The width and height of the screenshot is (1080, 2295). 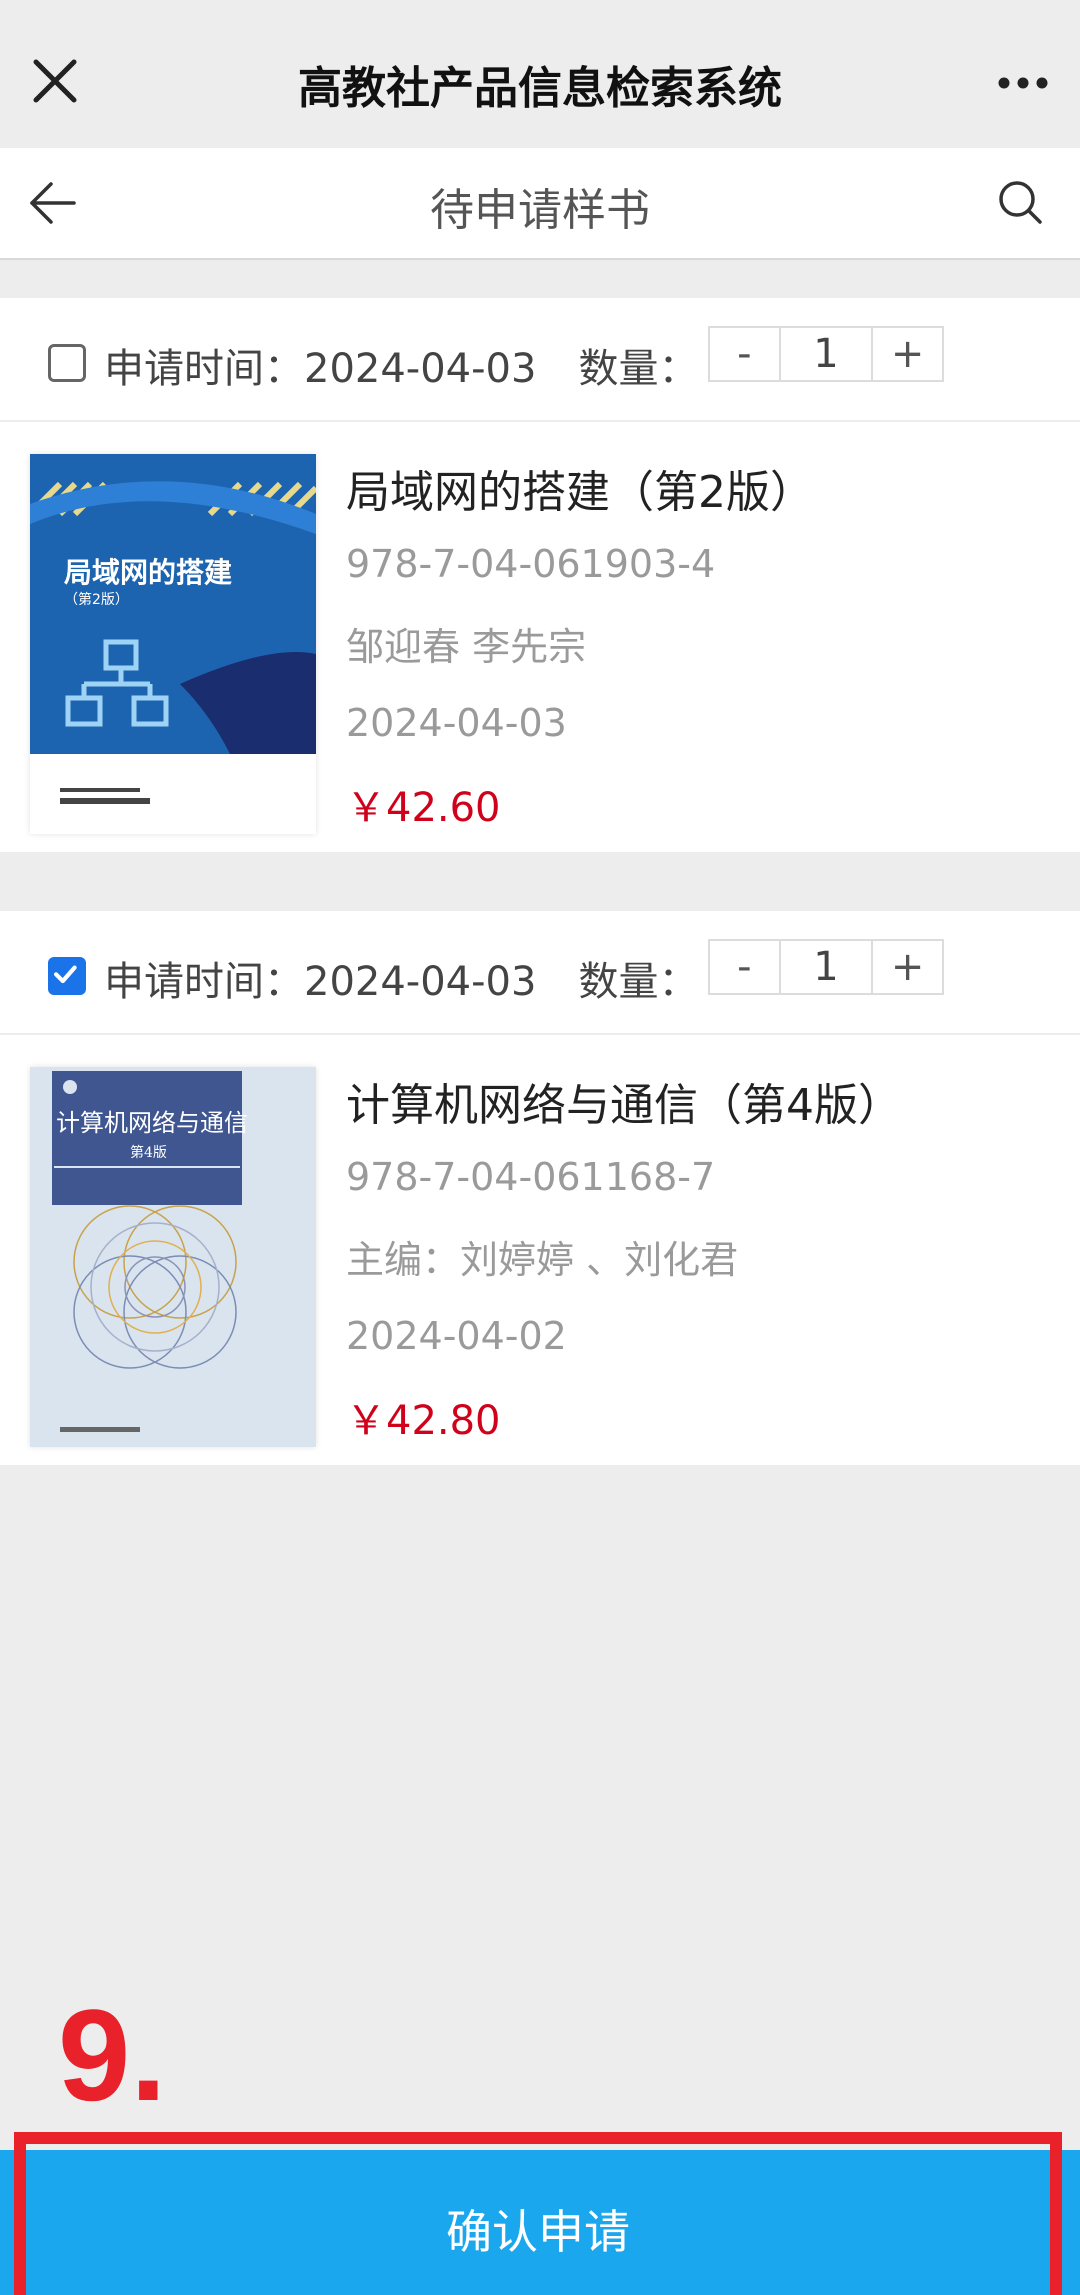 What do you see at coordinates (703, 1101) in the screenshot?
I see `book-title: 计算机网络与通信（第4版）` at bounding box center [703, 1101].